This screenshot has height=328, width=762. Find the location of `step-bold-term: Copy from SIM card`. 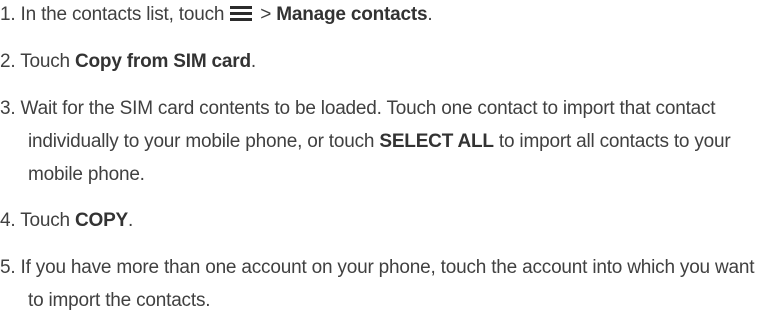

step-bold-term: Copy from SIM card is located at coordinates (162, 61).